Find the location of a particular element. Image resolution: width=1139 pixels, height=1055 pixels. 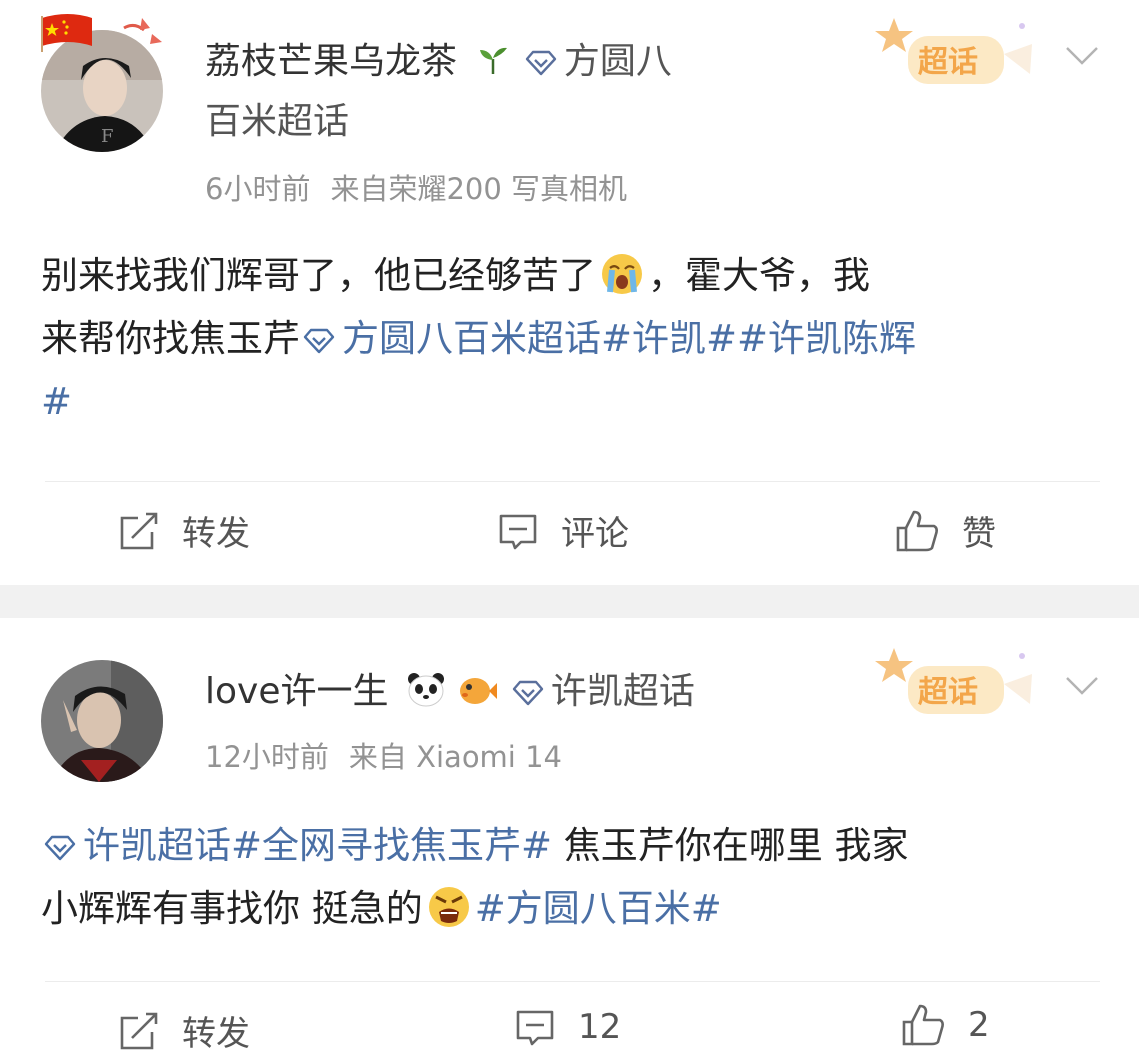

content-text: 小辉辉有事找你 挺急的 is located at coordinates (232, 908).